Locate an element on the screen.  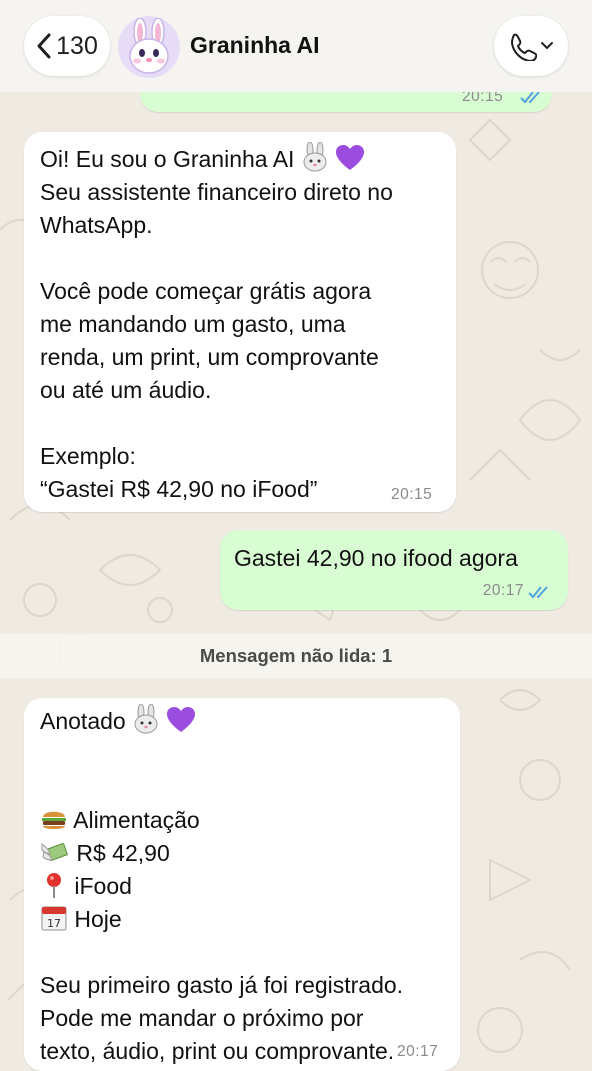
money-wings-icon is located at coordinates (54, 852).